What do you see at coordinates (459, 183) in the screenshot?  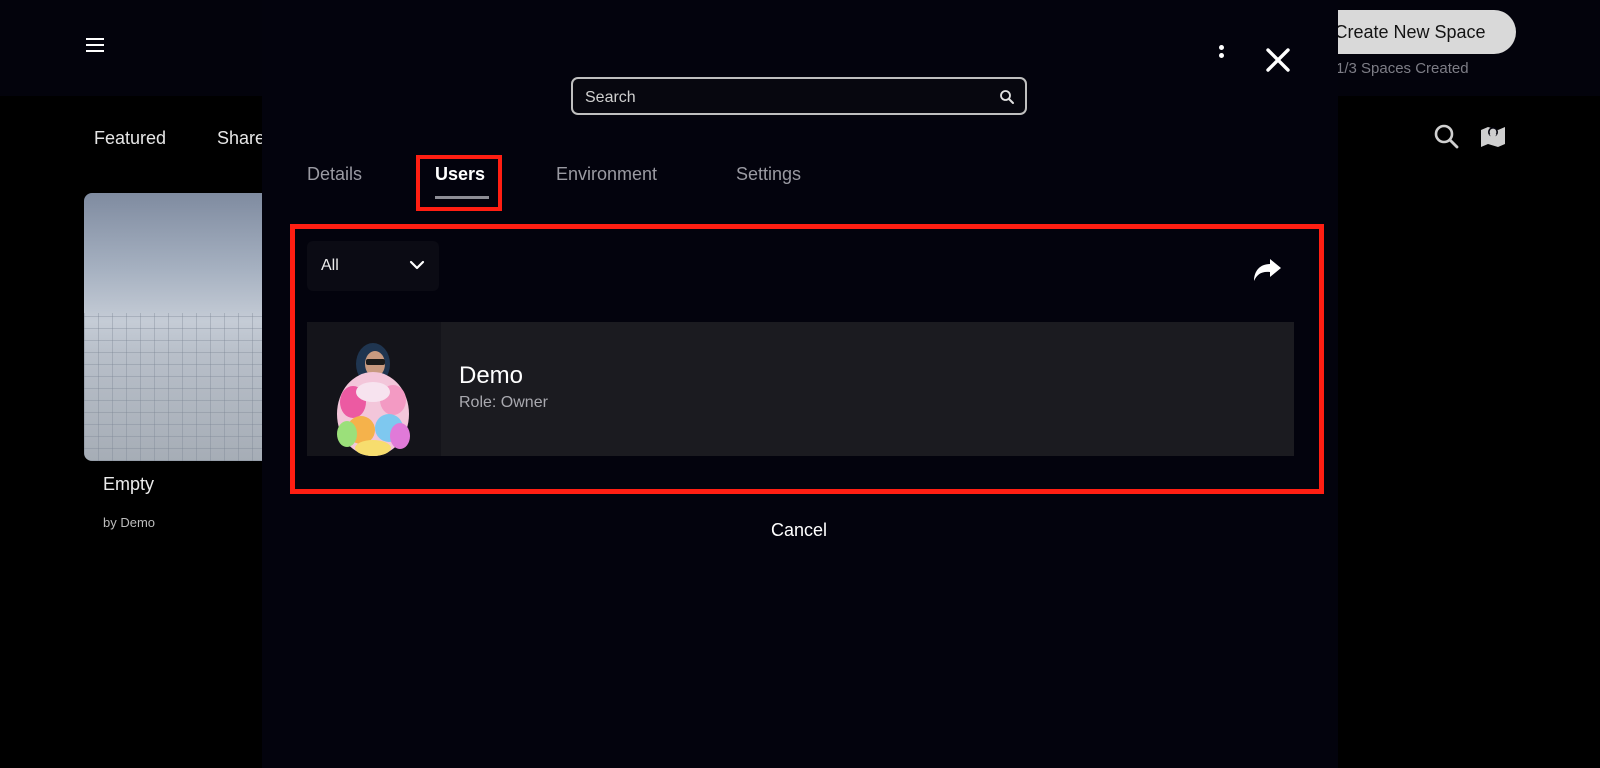 I see `highlight-users-tab` at bounding box center [459, 183].